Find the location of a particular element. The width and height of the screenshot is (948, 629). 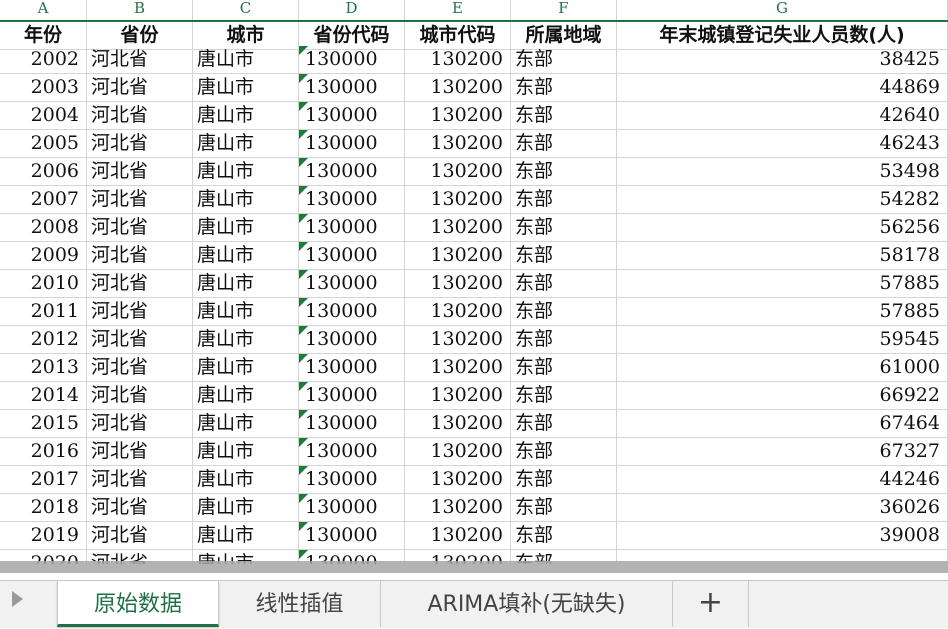

cell-year: 2010 is located at coordinates (43, 283).